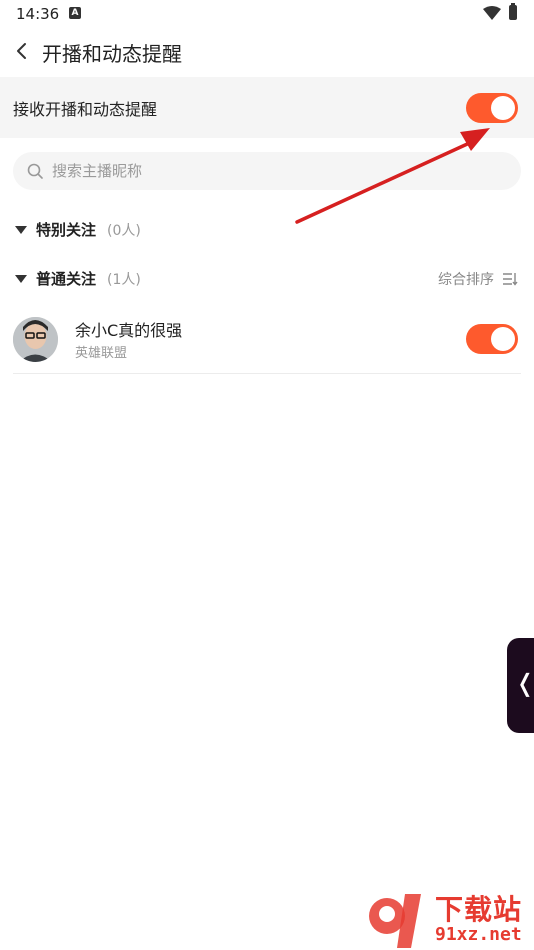 This screenshot has width=534, height=950. Describe the element at coordinates (272, 171) in the screenshot. I see `search-input` at that location.